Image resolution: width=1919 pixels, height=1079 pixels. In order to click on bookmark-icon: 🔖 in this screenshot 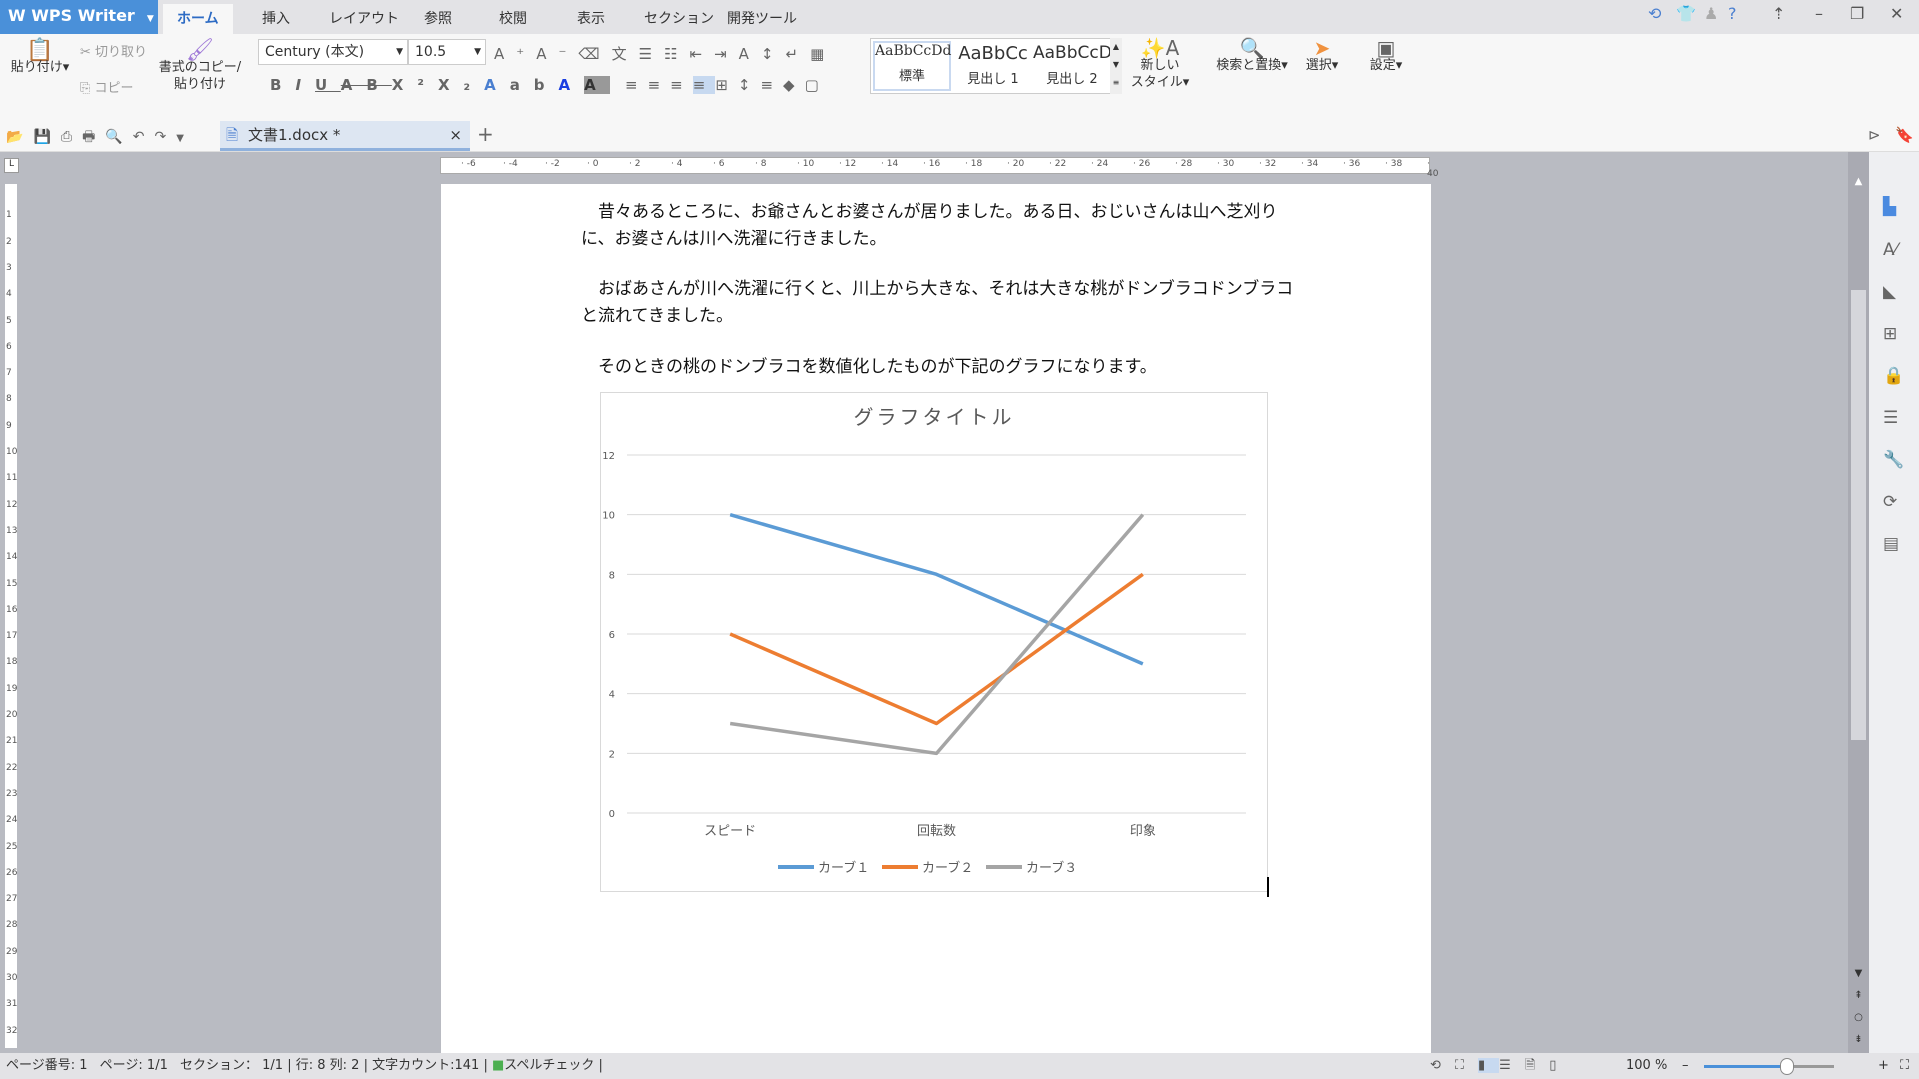, I will do `click(1904, 135)`.